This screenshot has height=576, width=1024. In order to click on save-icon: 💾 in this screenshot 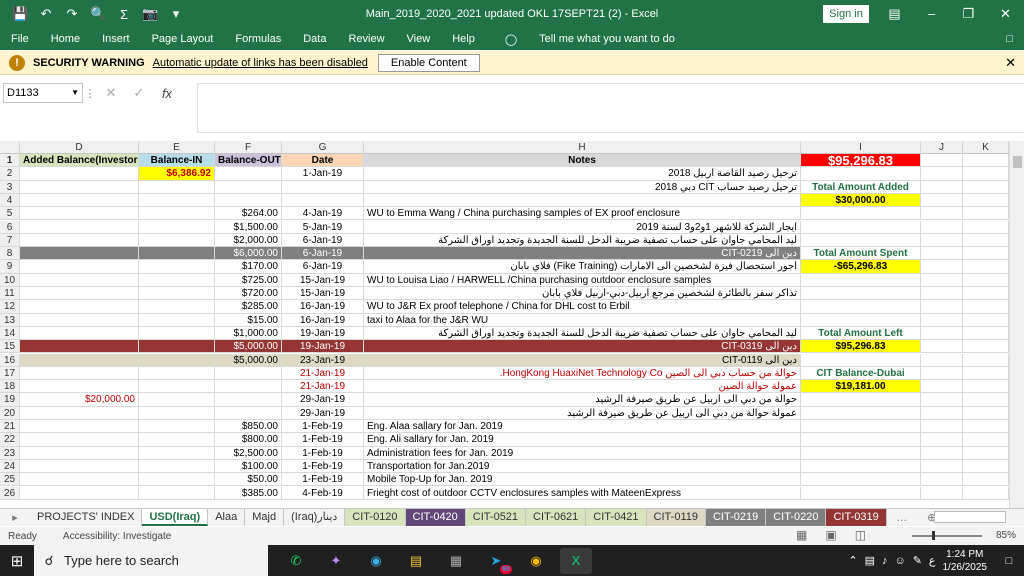, I will do `click(20, 14)`.